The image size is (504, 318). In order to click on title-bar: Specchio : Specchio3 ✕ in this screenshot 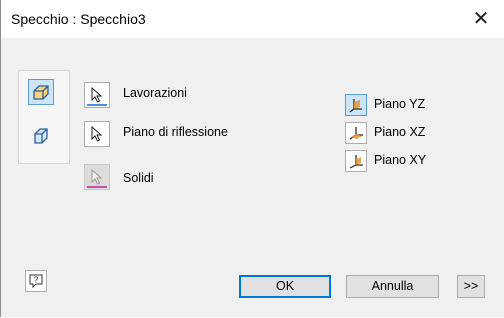, I will do `click(252, 19)`.